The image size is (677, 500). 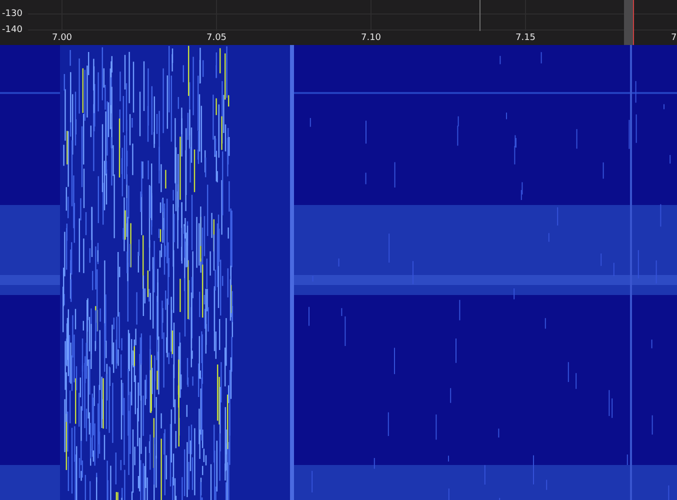 What do you see at coordinates (62, 38) in the screenshot?
I see `x-axis-label: 7.00` at bounding box center [62, 38].